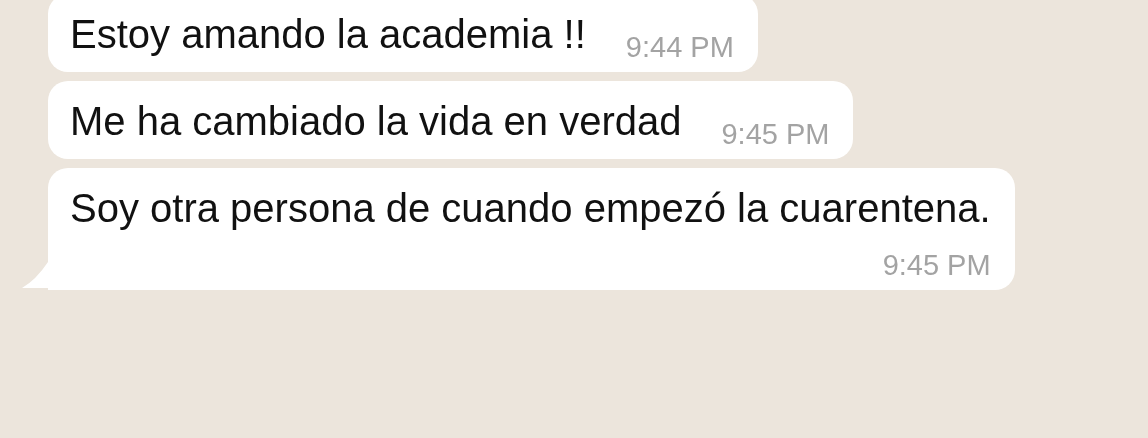  I want to click on message-bubble: Estoy amando la academia !! 9:44 PM, so click(403, 36).